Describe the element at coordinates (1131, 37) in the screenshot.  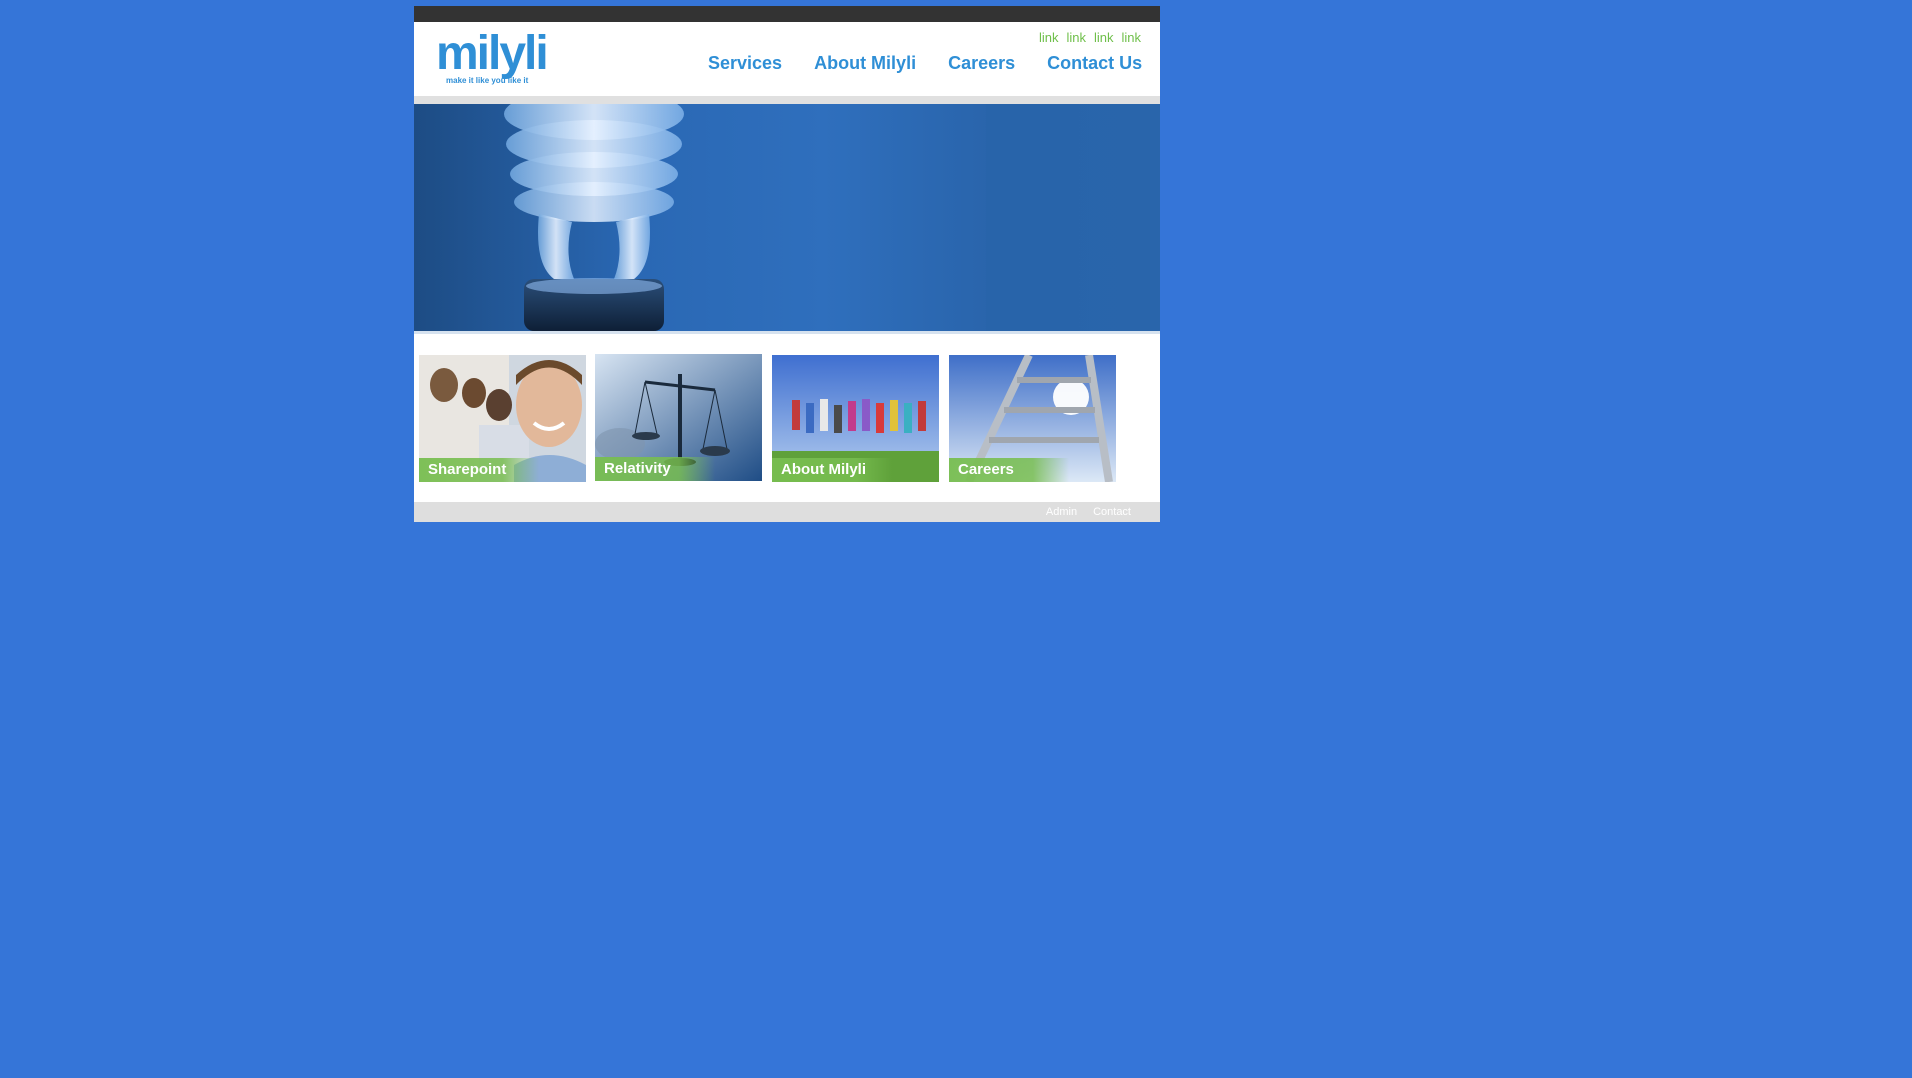
I see `util-link-4: link` at that location.